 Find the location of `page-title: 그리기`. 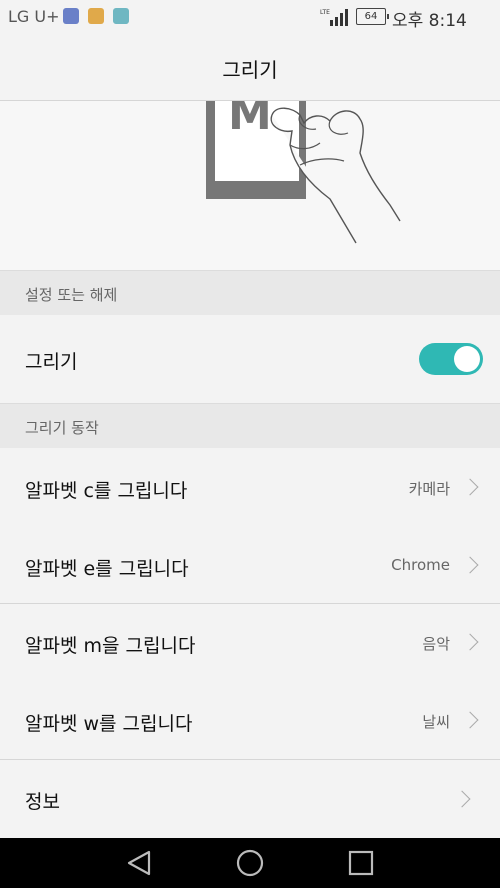

page-title: 그리기 is located at coordinates (250, 70).